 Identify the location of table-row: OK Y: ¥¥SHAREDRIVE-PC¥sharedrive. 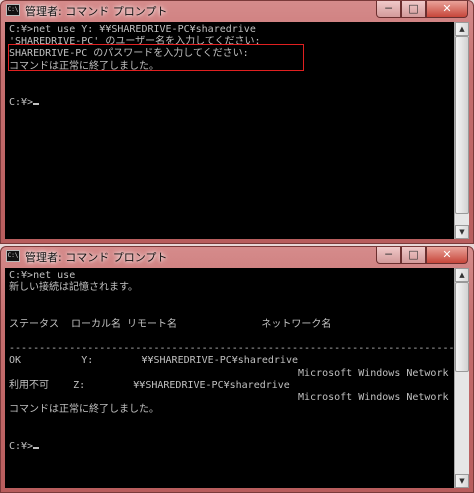
(153, 361).